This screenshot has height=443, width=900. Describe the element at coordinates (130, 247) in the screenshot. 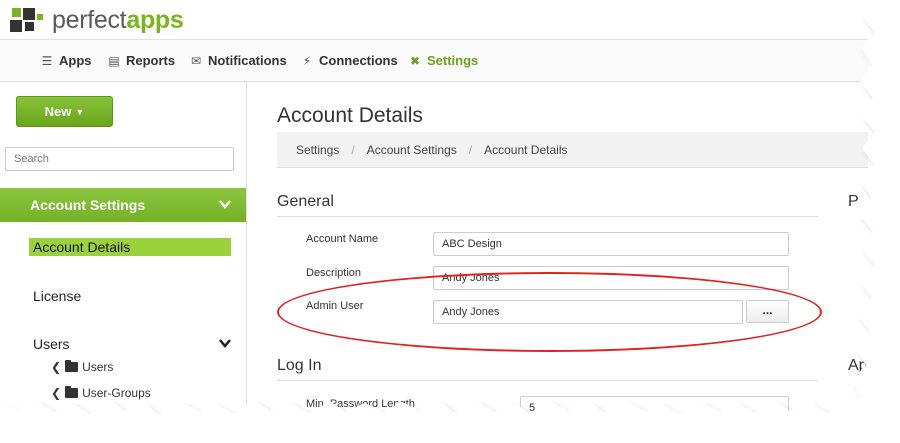

I see `sidebar-item-account-details: Account Details` at that location.